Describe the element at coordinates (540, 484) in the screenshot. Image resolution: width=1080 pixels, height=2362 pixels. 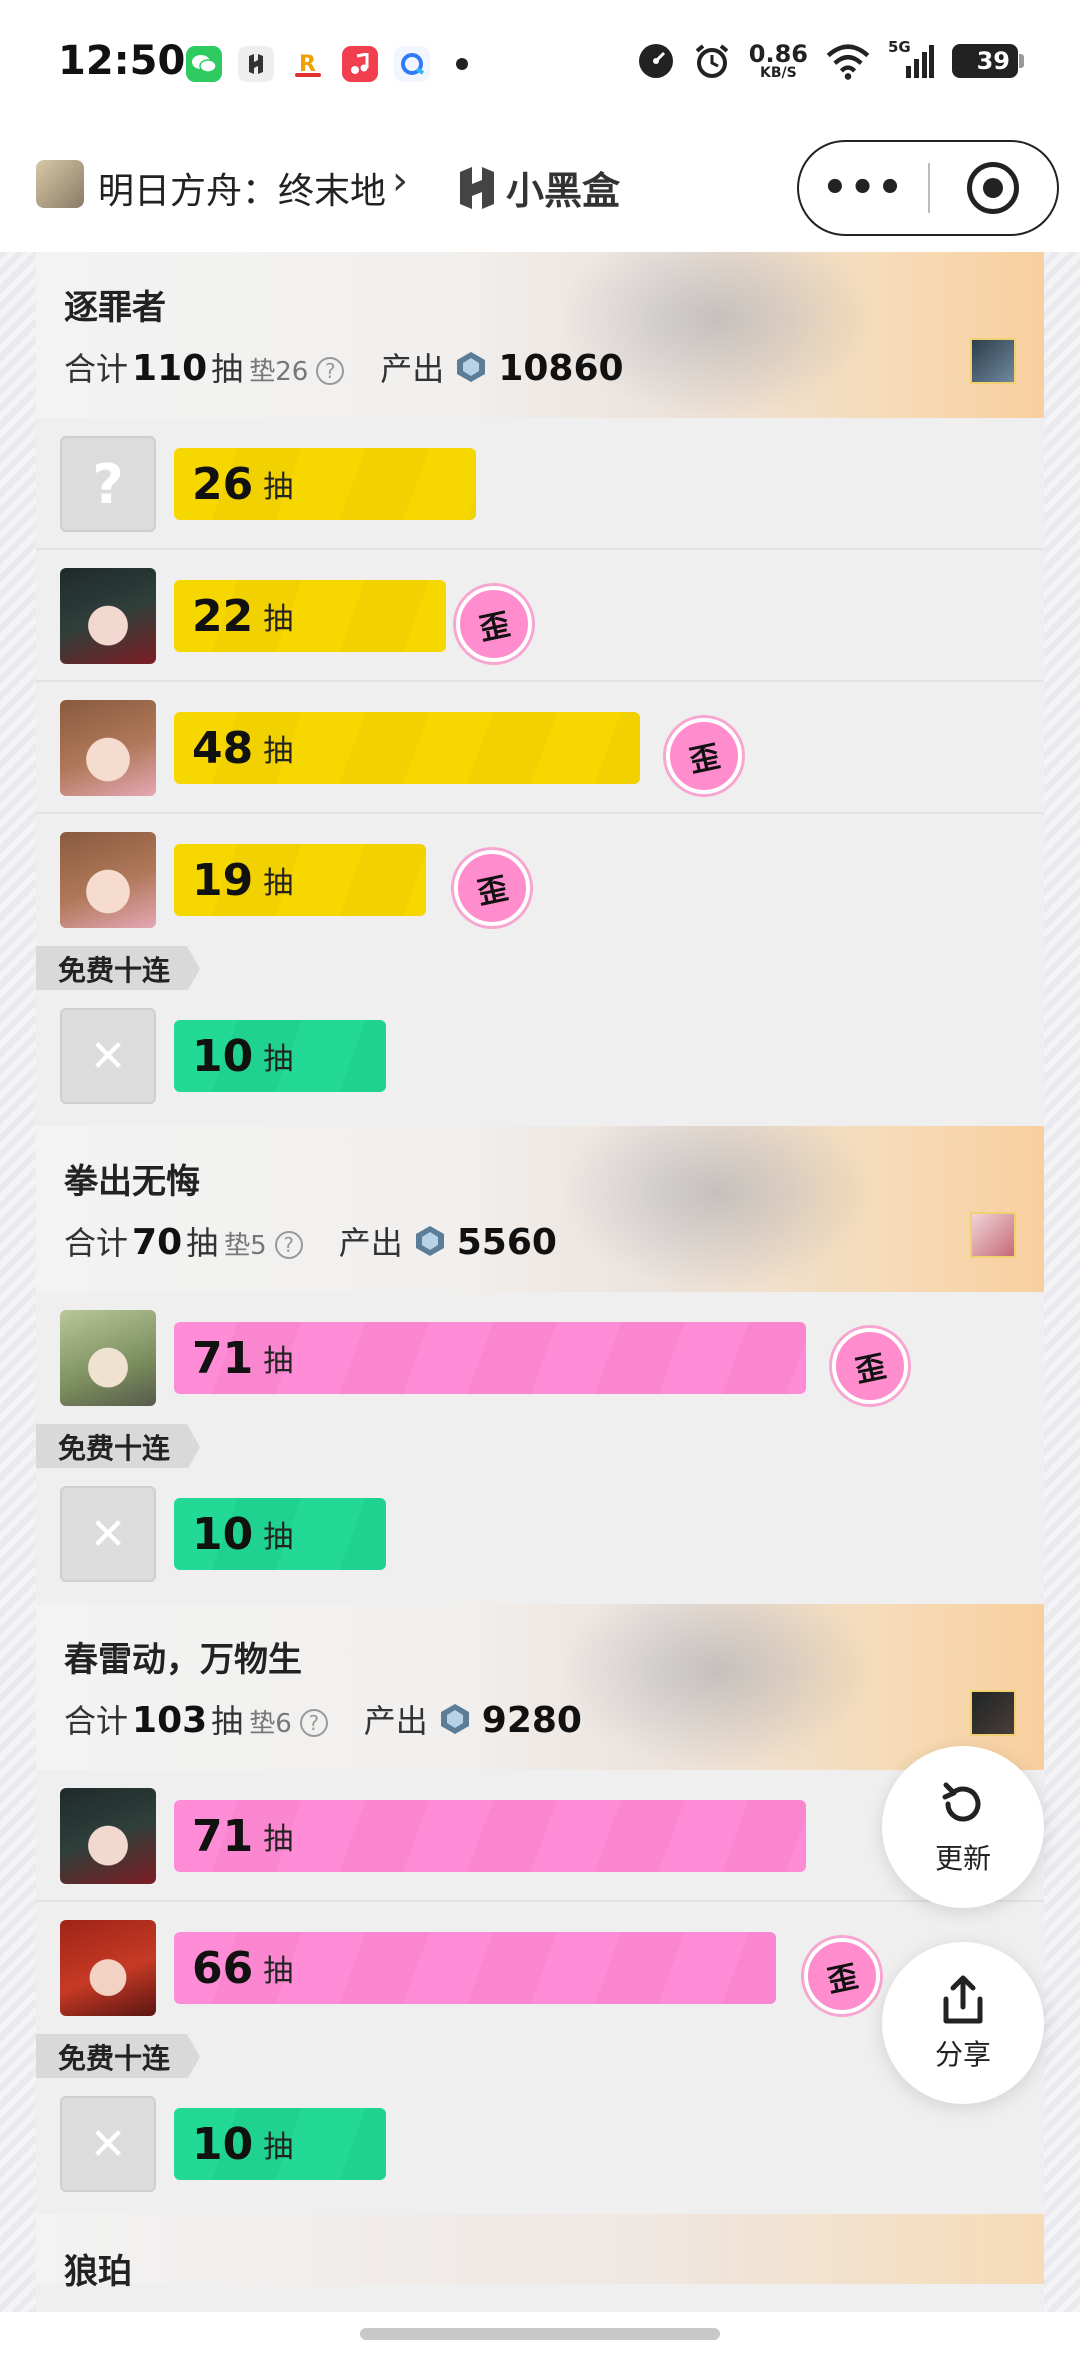
I see `pull-row: ? 26 抽` at that location.